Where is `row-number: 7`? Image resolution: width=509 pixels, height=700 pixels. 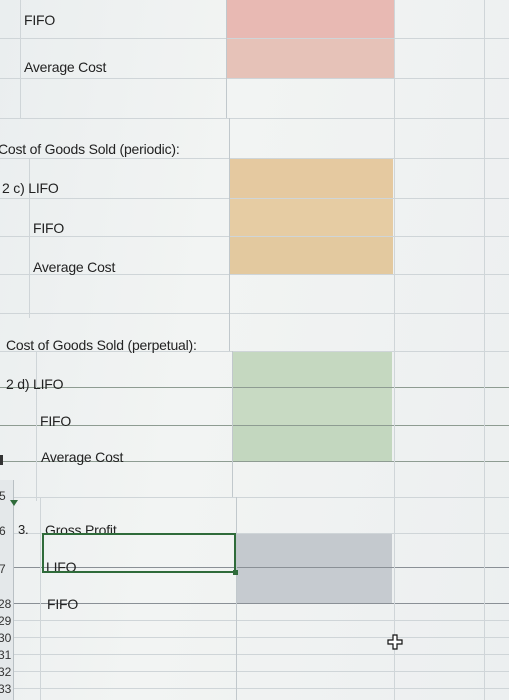 row-number: 7 is located at coordinates (3, 569).